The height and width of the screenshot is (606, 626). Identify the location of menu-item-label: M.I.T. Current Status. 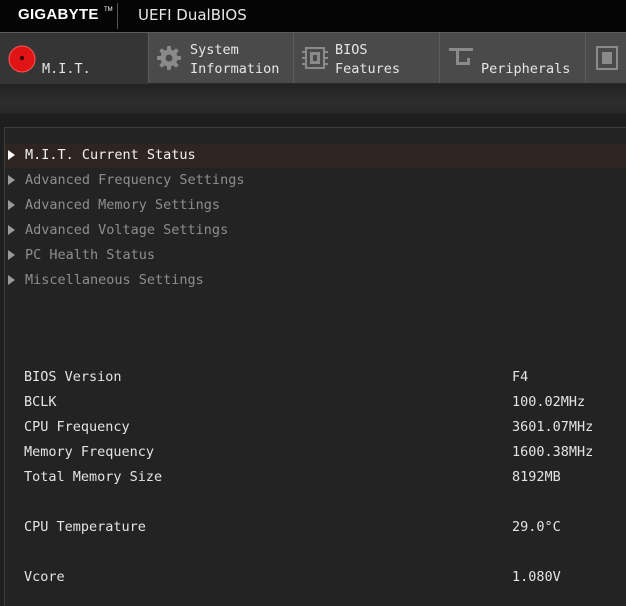
(110, 155).